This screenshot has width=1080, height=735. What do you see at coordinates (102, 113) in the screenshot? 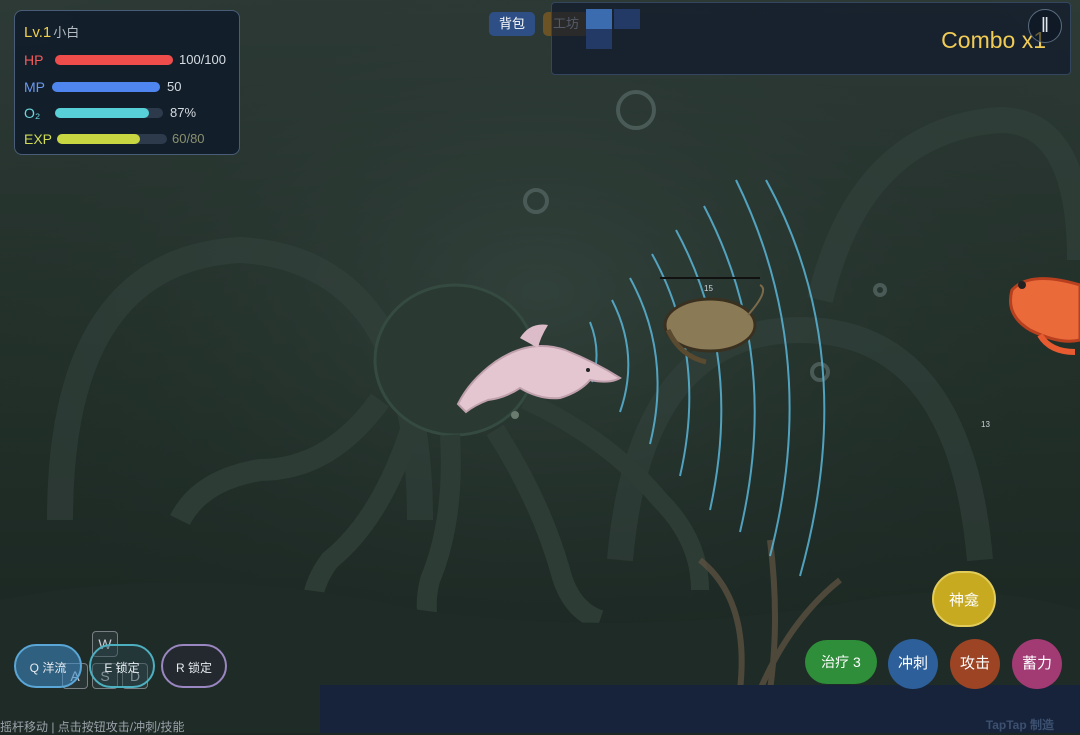
I see `o2-bar-fill` at bounding box center [102, 113].